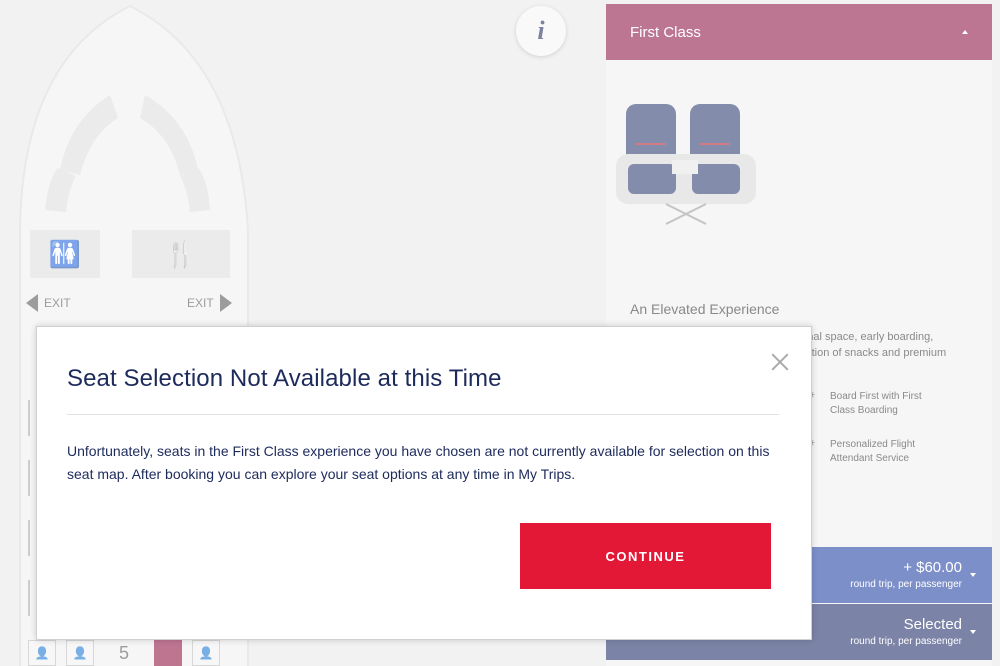 This screenshot has height=666, width=1000. I want to click on divider, so click(423, 414).